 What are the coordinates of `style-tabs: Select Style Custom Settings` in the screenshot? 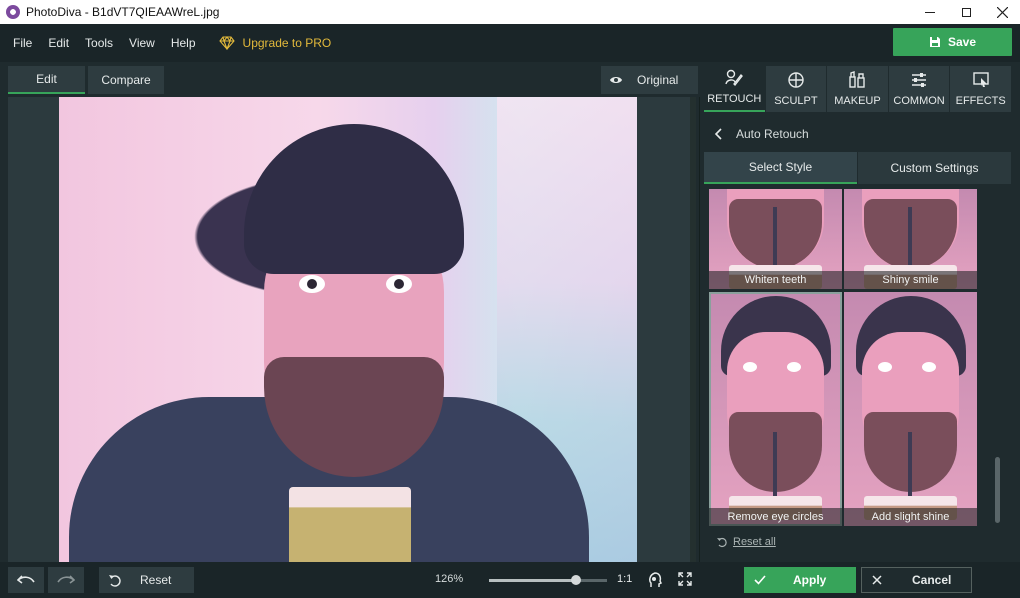 It's located at (858, 168).